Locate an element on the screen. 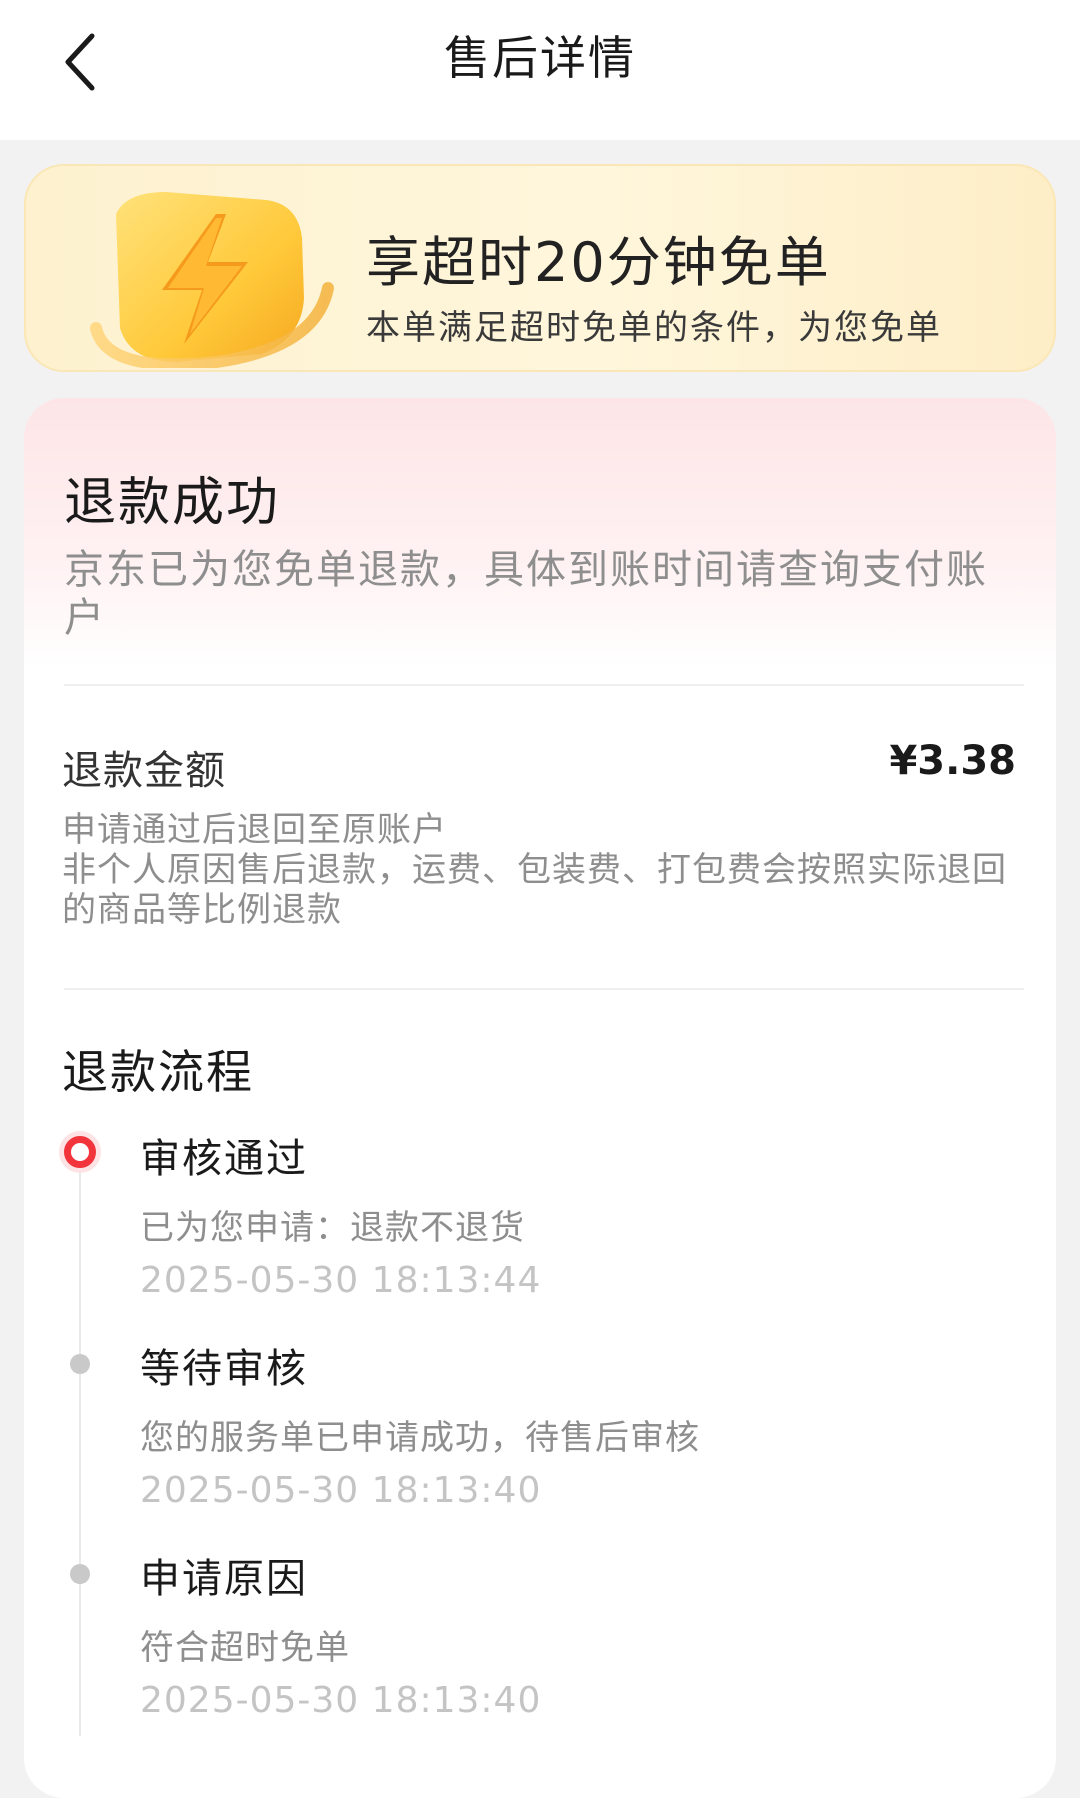  free-order-banner: 享超时20分钟免单 本单满足超时免单的条件，为您免单 is located at coordinates (540, 268).